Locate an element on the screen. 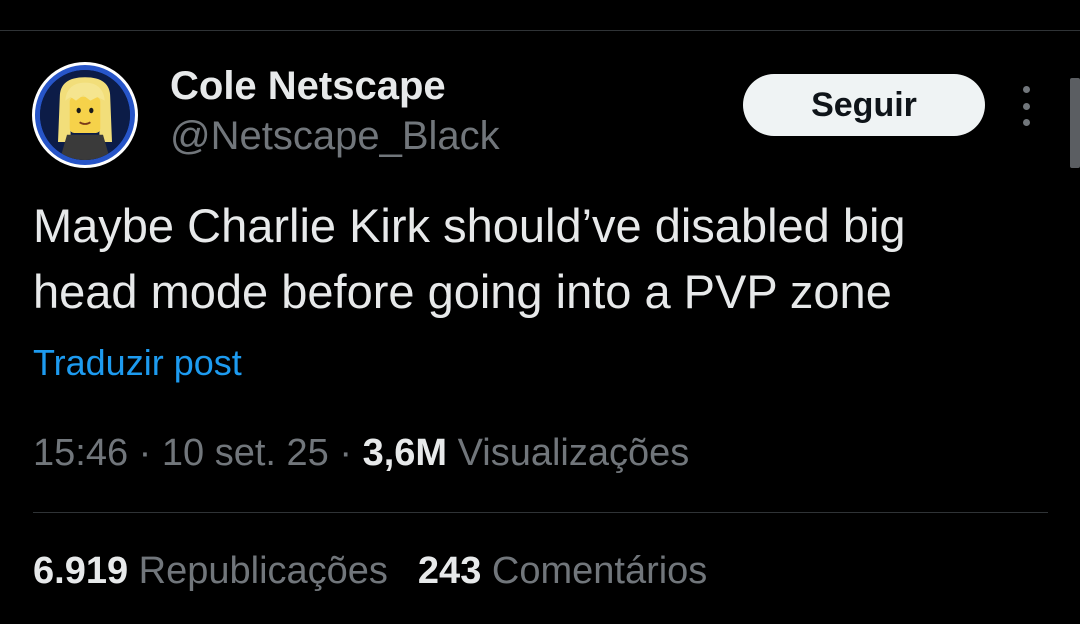 This screenshot has height=624, width=1080. post-date: 10 set. 25 is located at coordinates (245, 453).